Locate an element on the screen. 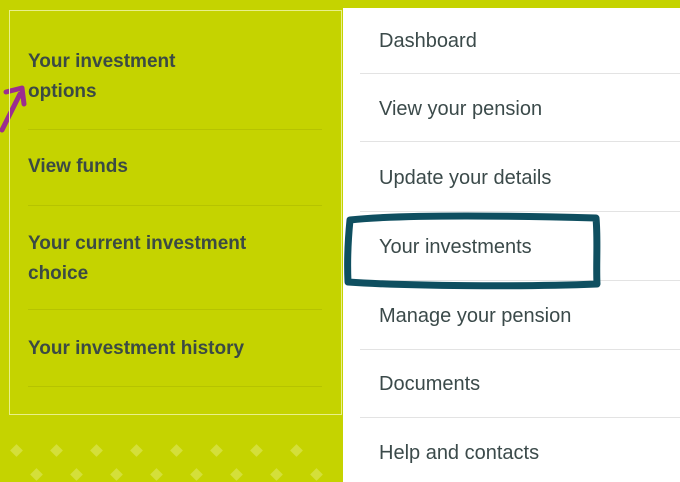 The height and width of the screenshot is (482, 680). nav-item-manage-pension: Manage your pension is located at coordinates (524, 316).